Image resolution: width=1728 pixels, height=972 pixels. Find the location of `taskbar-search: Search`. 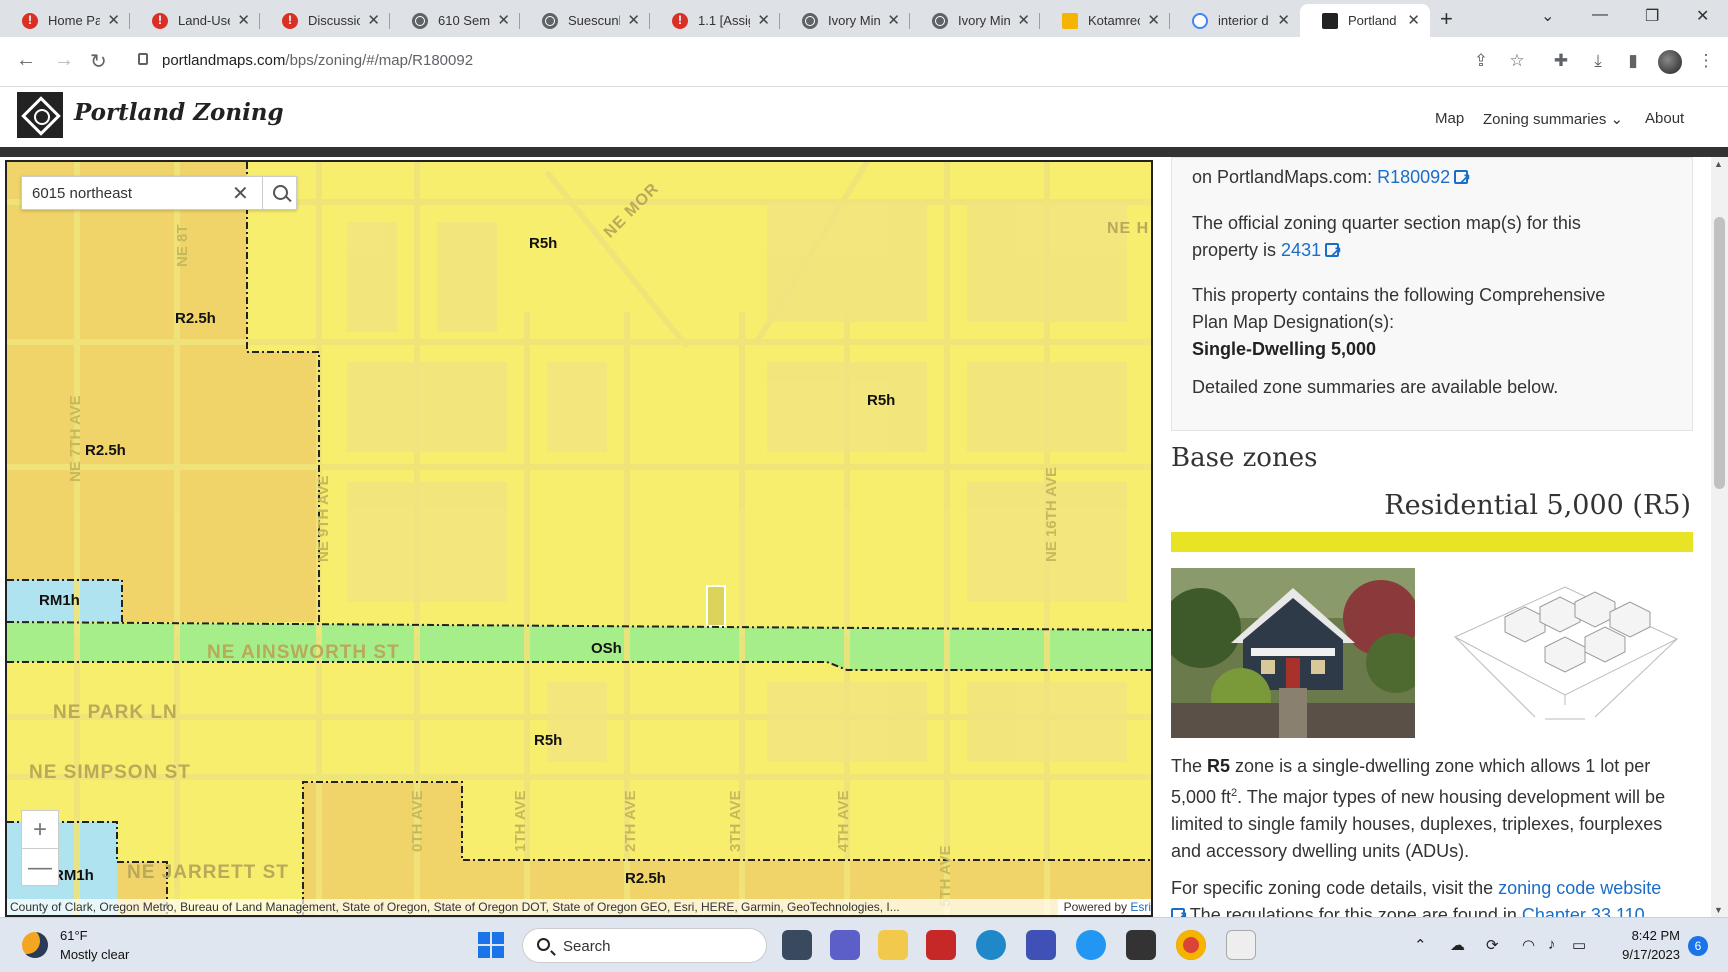

taskbar-search: Search is located at coordinates (644, 945).